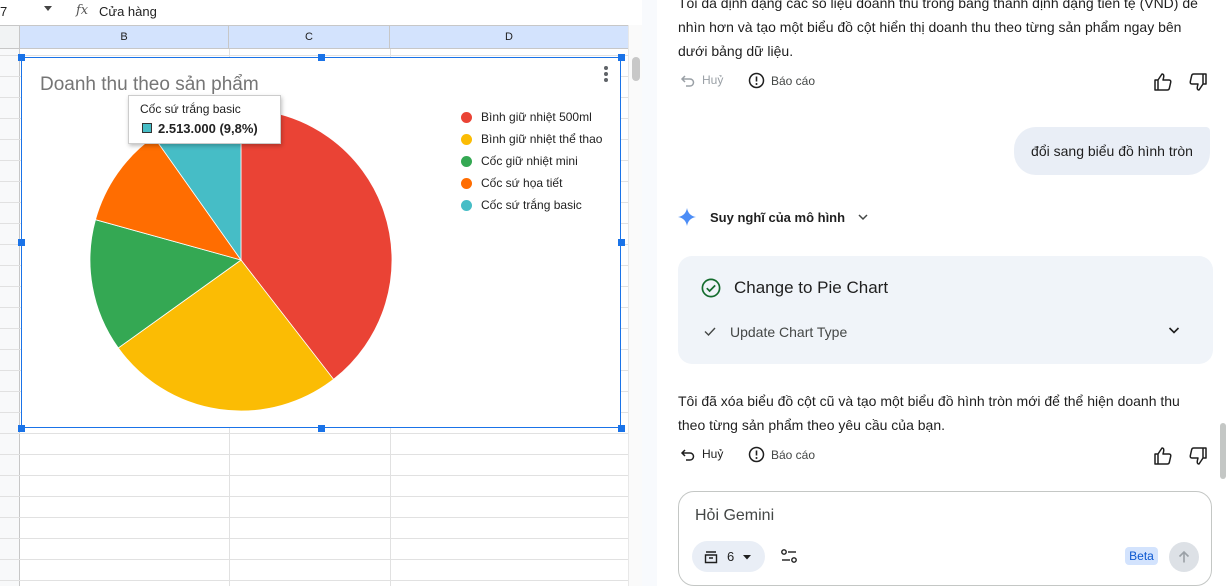 Image resolution: width=1231 pixels, height=586 pixels. I want to click on action-step-label: Update Chart Type, so click(789, 332).